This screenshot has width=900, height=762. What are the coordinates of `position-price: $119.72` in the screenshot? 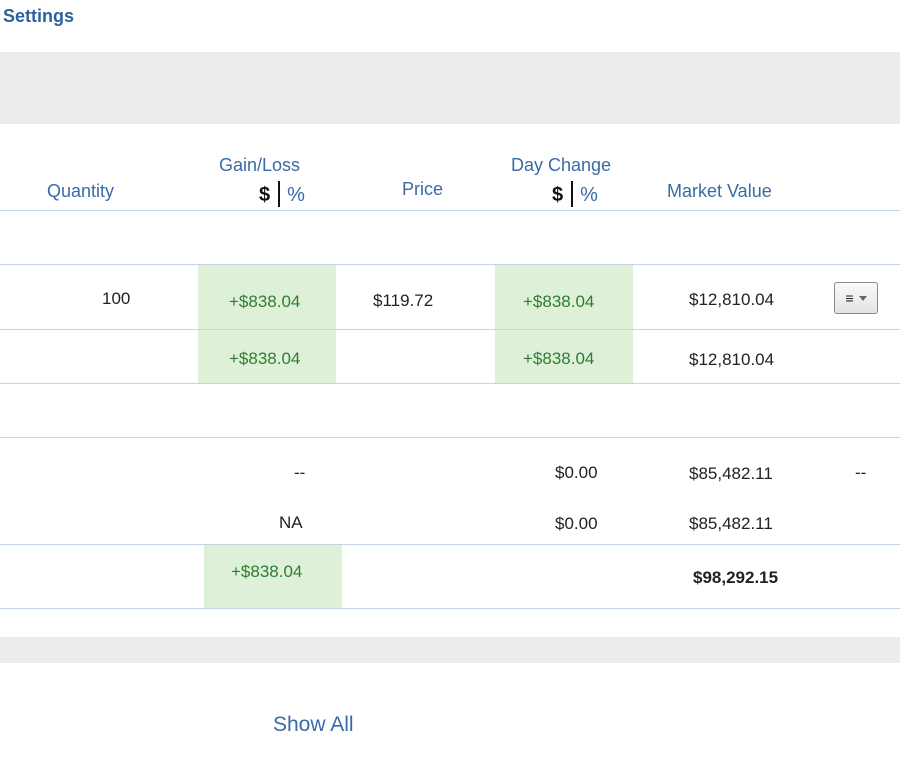 It's located at (403, 300).